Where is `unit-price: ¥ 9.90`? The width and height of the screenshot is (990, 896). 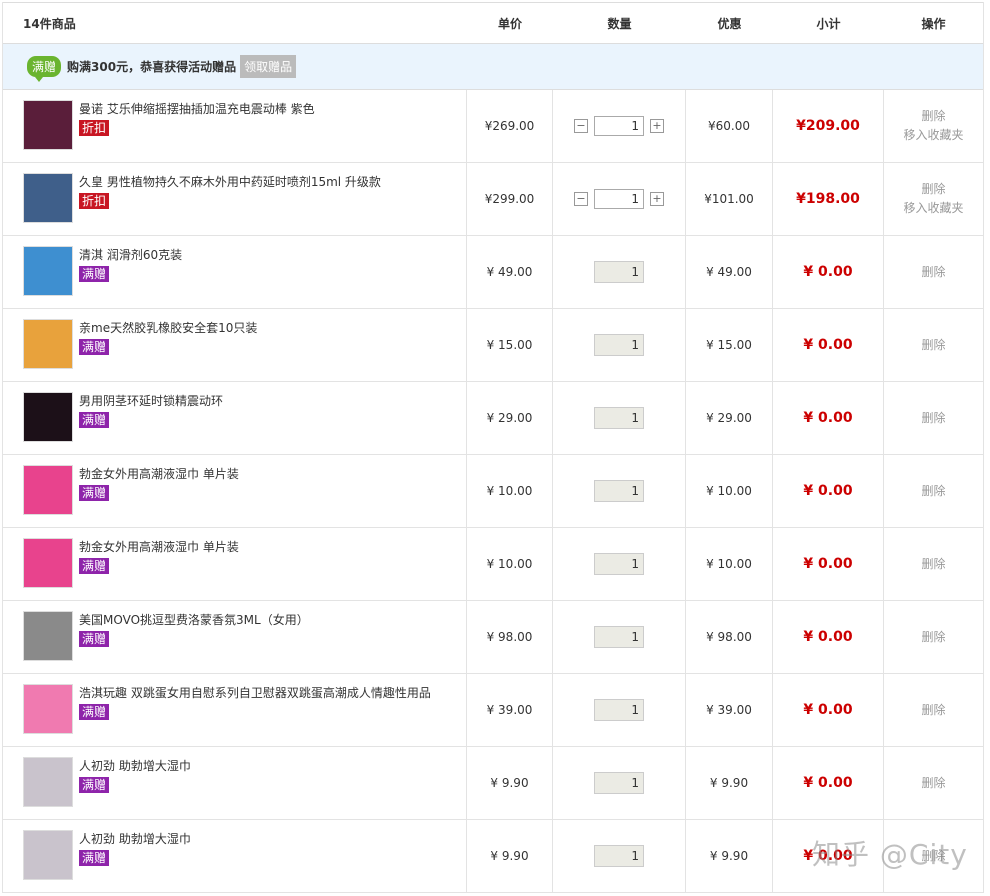 unit-price: ¥ 9.90 is located at coordinates (510, 783).